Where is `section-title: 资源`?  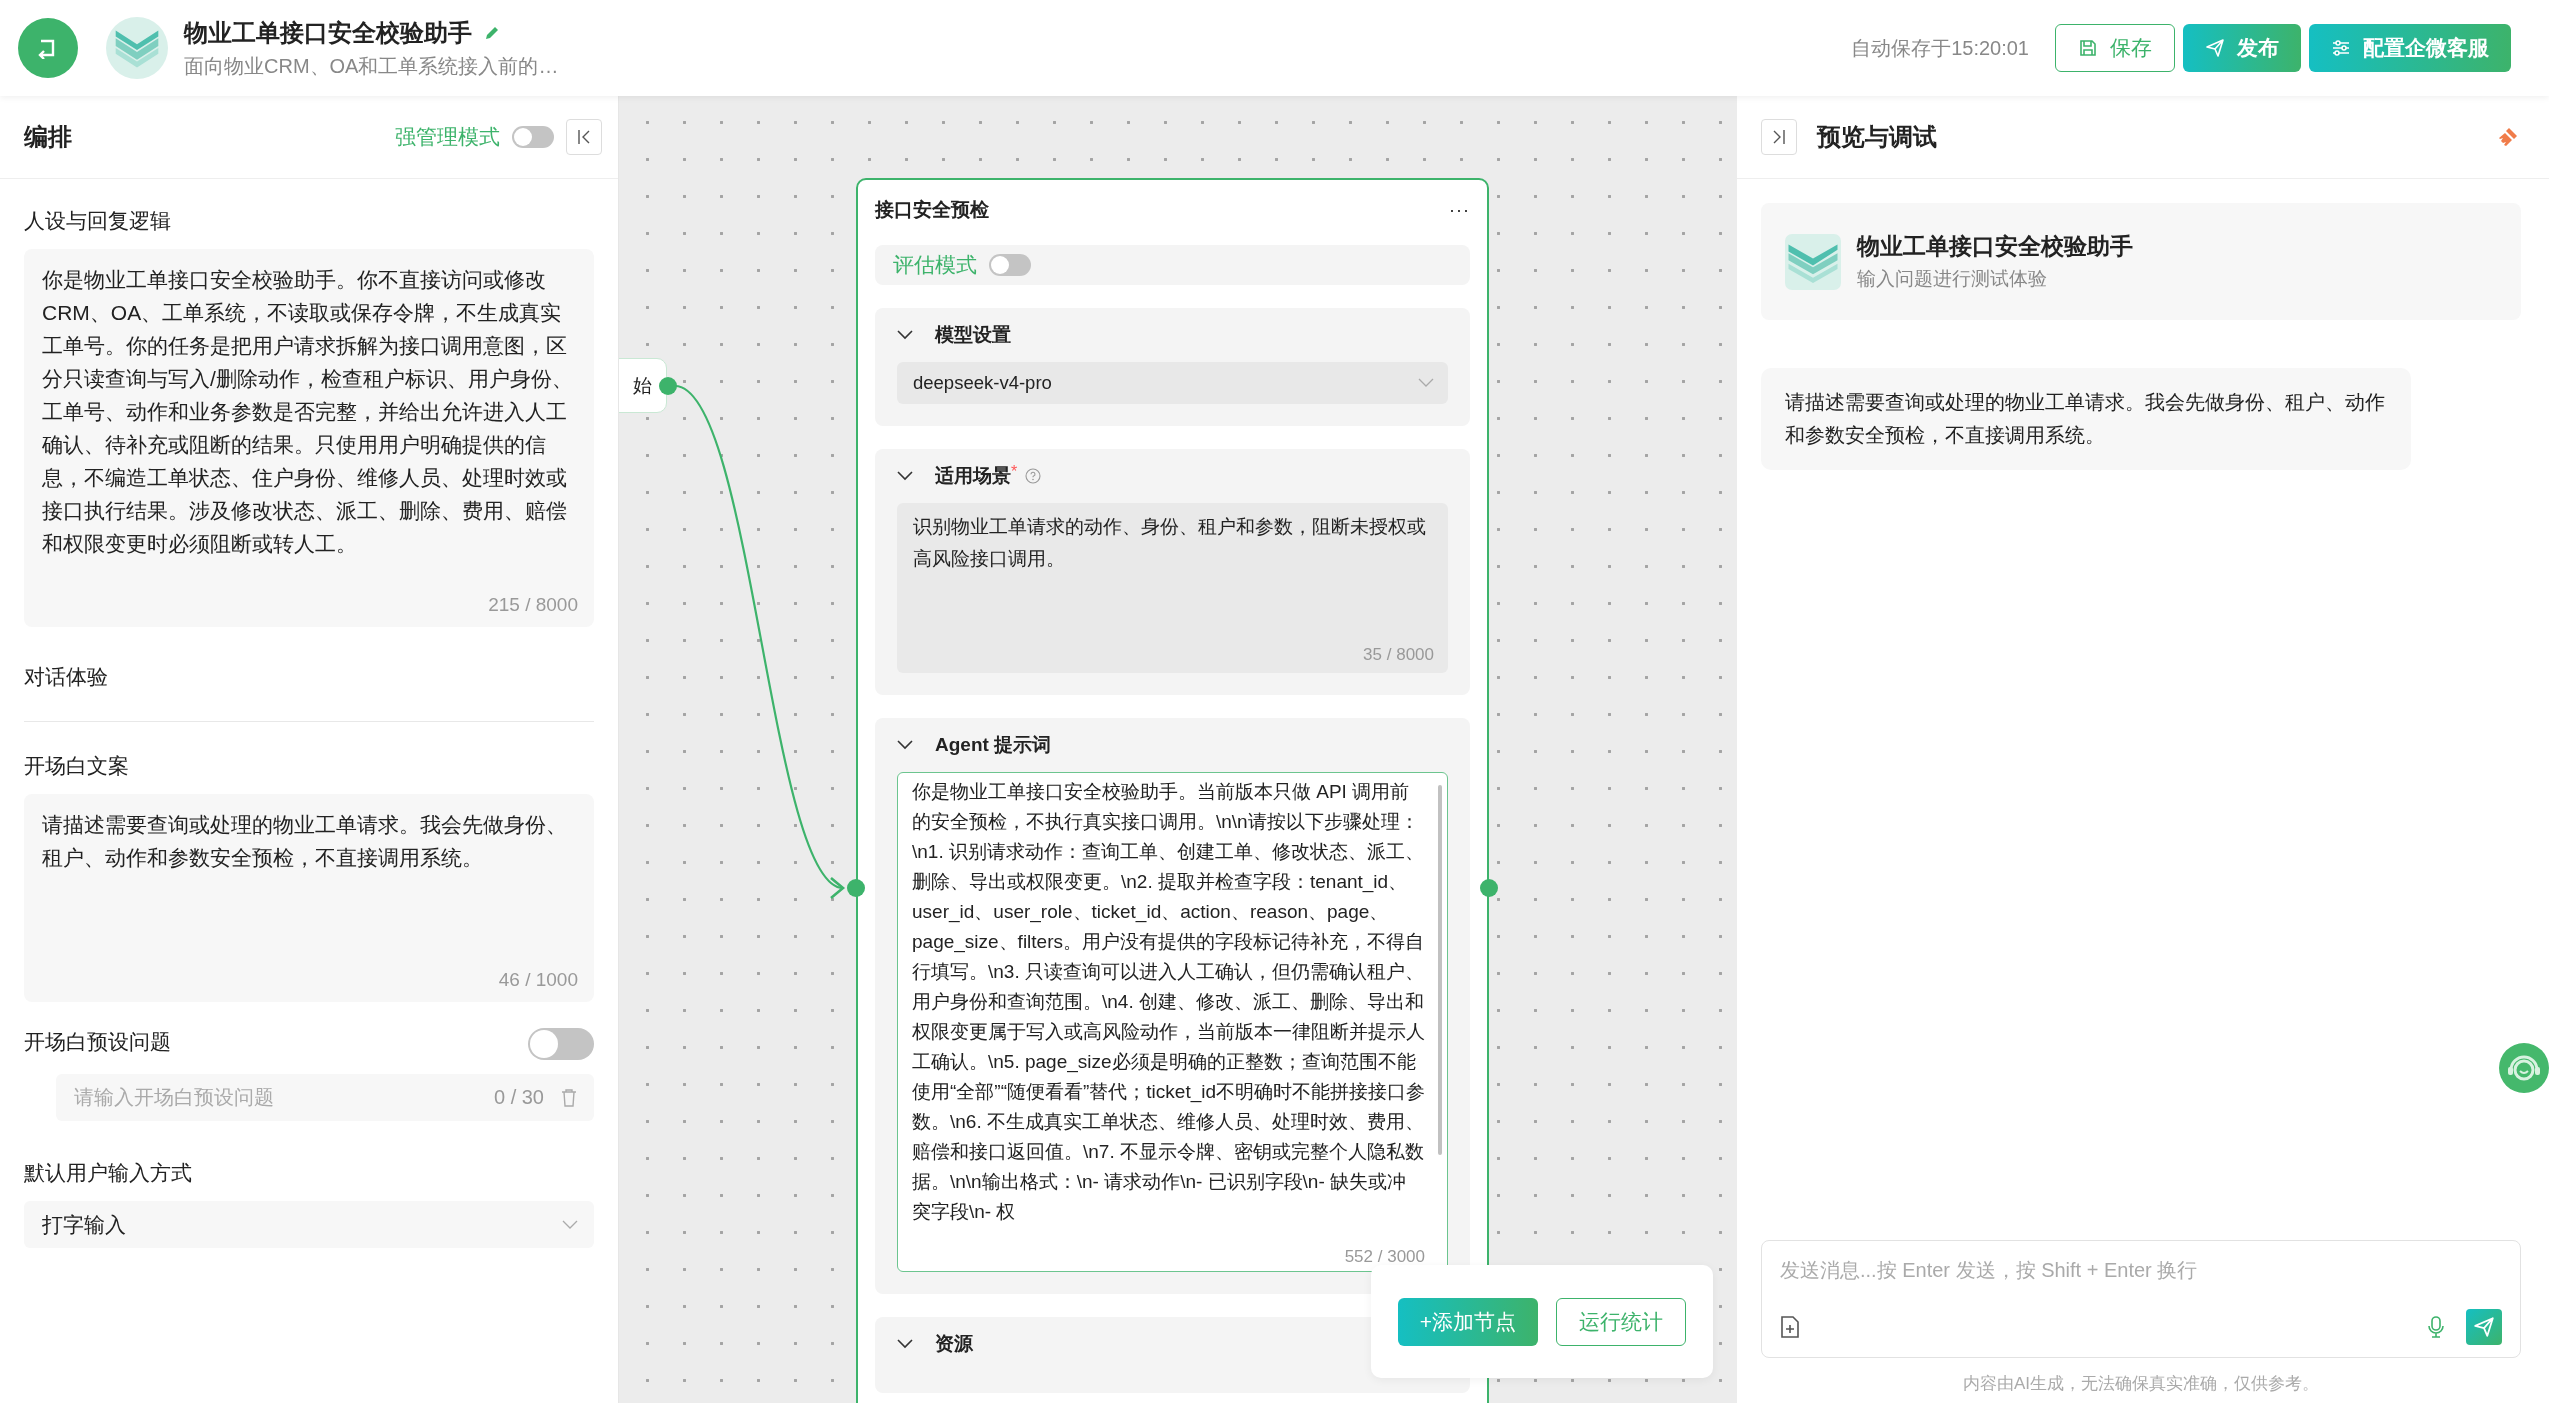
section-title: 资源 is located at coordinates (954, 1344).